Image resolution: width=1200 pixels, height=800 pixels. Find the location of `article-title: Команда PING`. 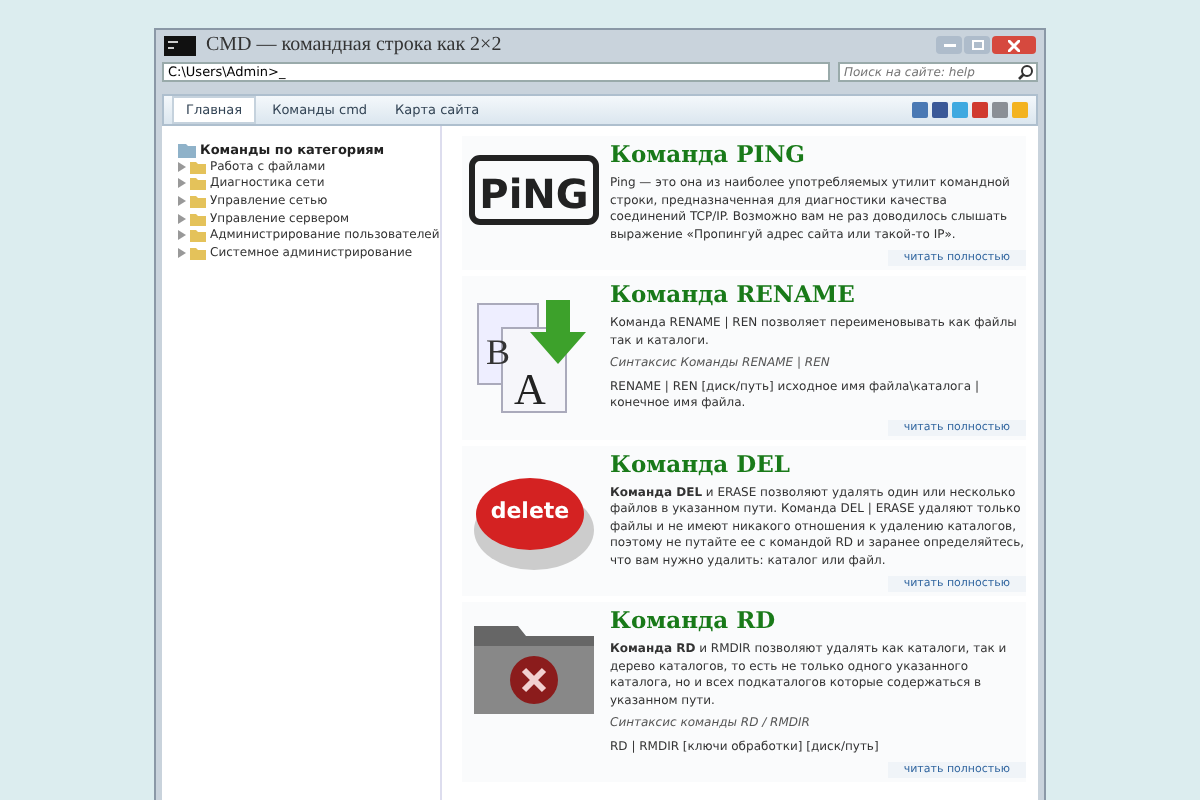

article-title: Команда PING is located at coordinates (818, 154).